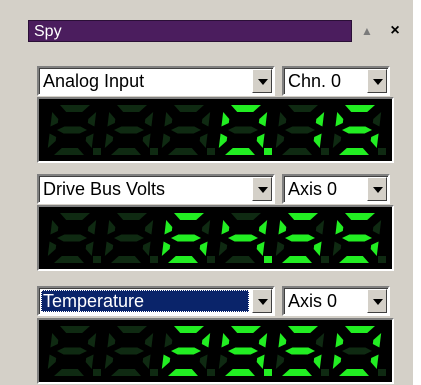 The height and width of the screenshot is (385, 421). What do you see at coordinates (156, 189) in the screenshot?
I see `signal-select-2: Drive Bus Volts` at bounding box center [156, 189].